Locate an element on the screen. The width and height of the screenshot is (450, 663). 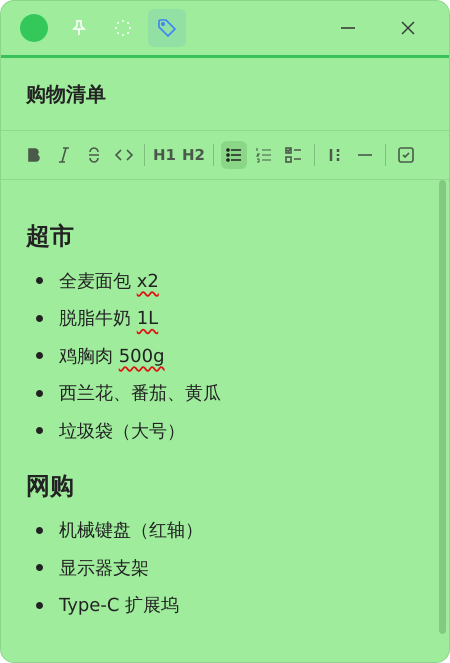
scrollbar is located at coordinates (442, 407).